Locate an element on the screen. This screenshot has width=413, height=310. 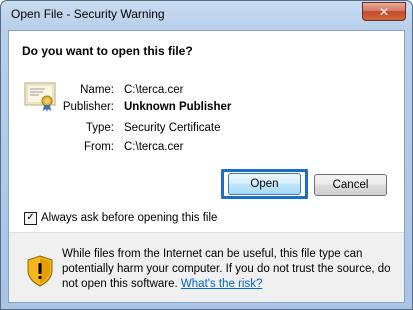
checkmark-icon: ✓ is located at coordinates (30, 217).